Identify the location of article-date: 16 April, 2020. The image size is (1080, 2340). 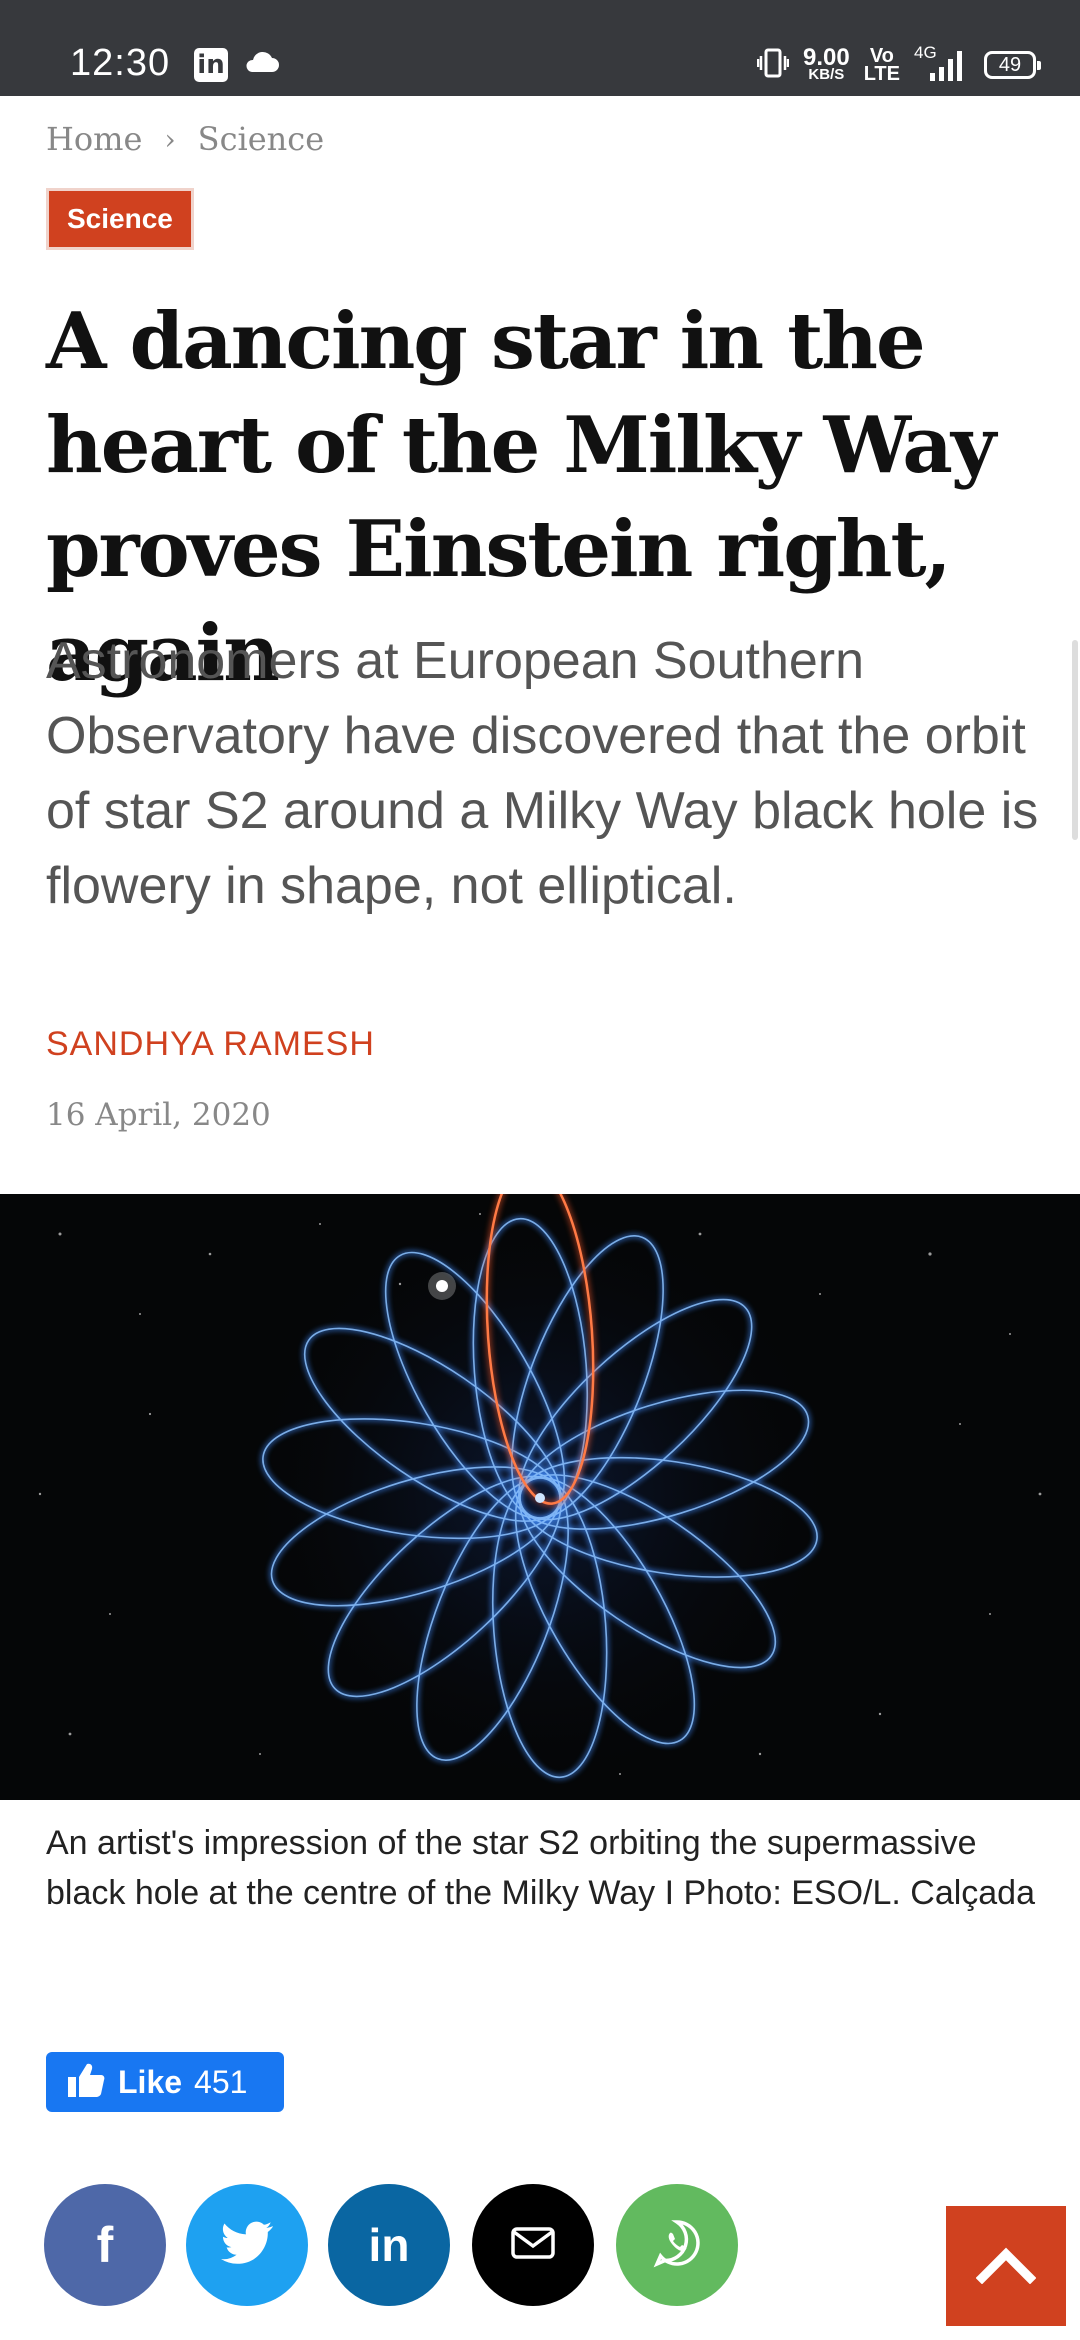
(158, 1115).